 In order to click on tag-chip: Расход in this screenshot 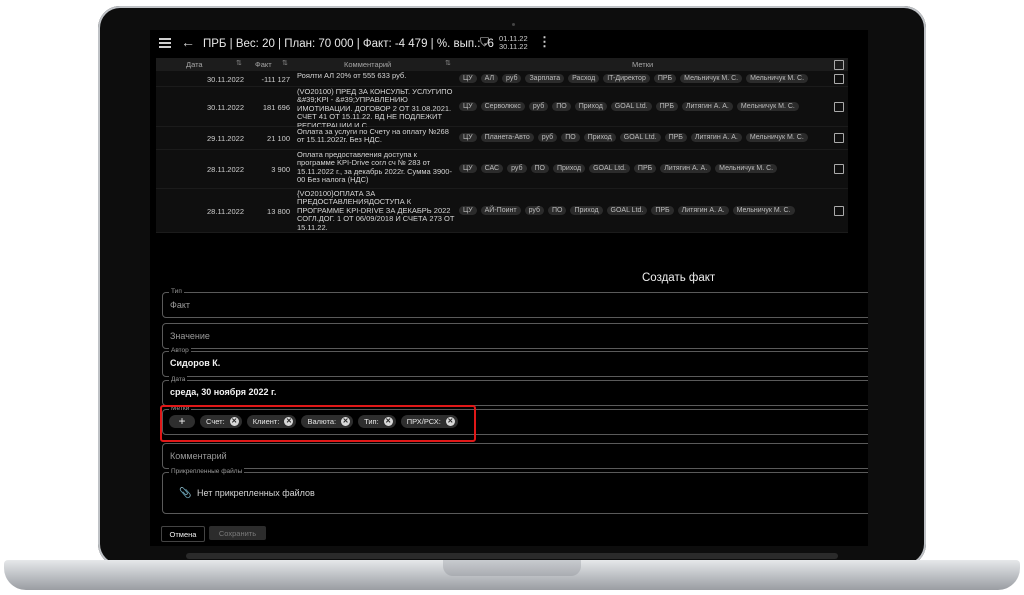, I will do `click(584, 78)`.